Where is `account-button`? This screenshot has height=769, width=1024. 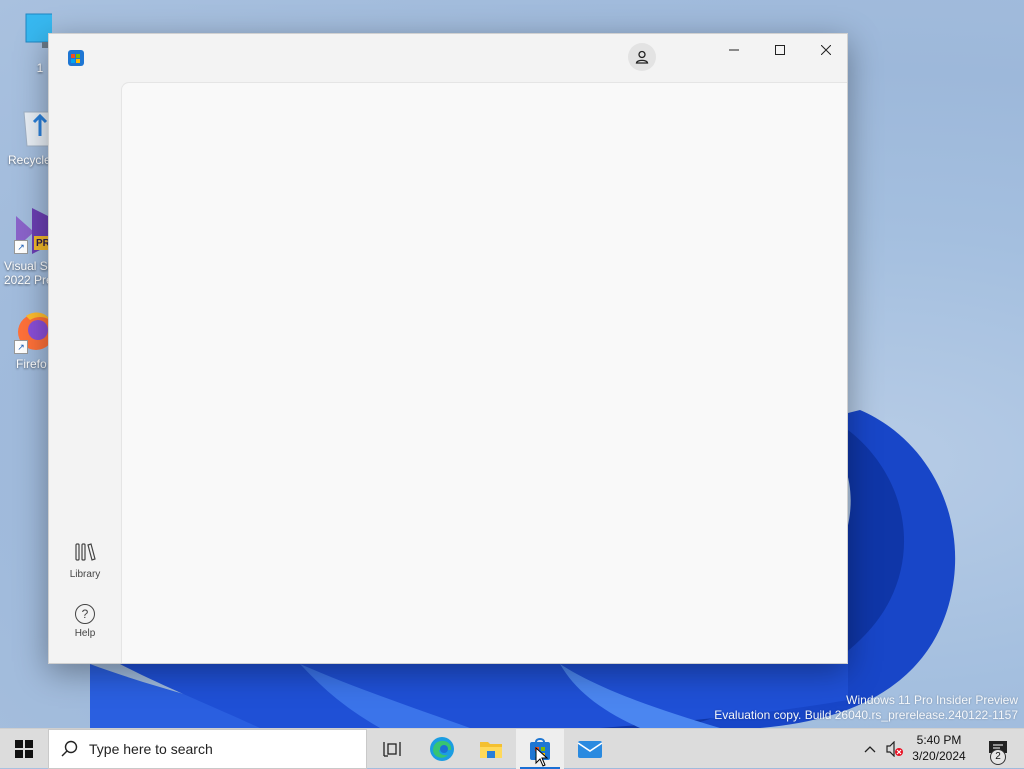
account-button is located at coordinates (642, 57).